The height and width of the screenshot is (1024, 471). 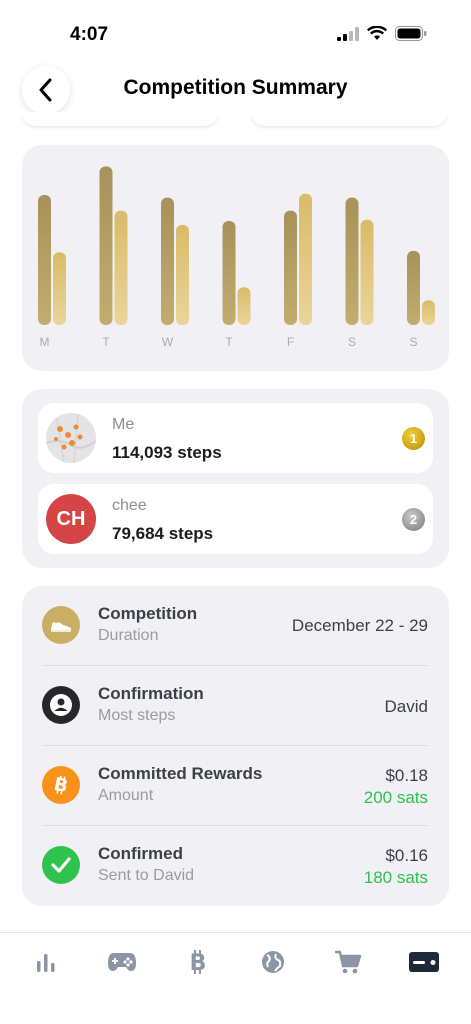 What do you see at coordinates (377, 33) in the screenshot?
I see `wifi-icon` at bounding box center [377, 33].